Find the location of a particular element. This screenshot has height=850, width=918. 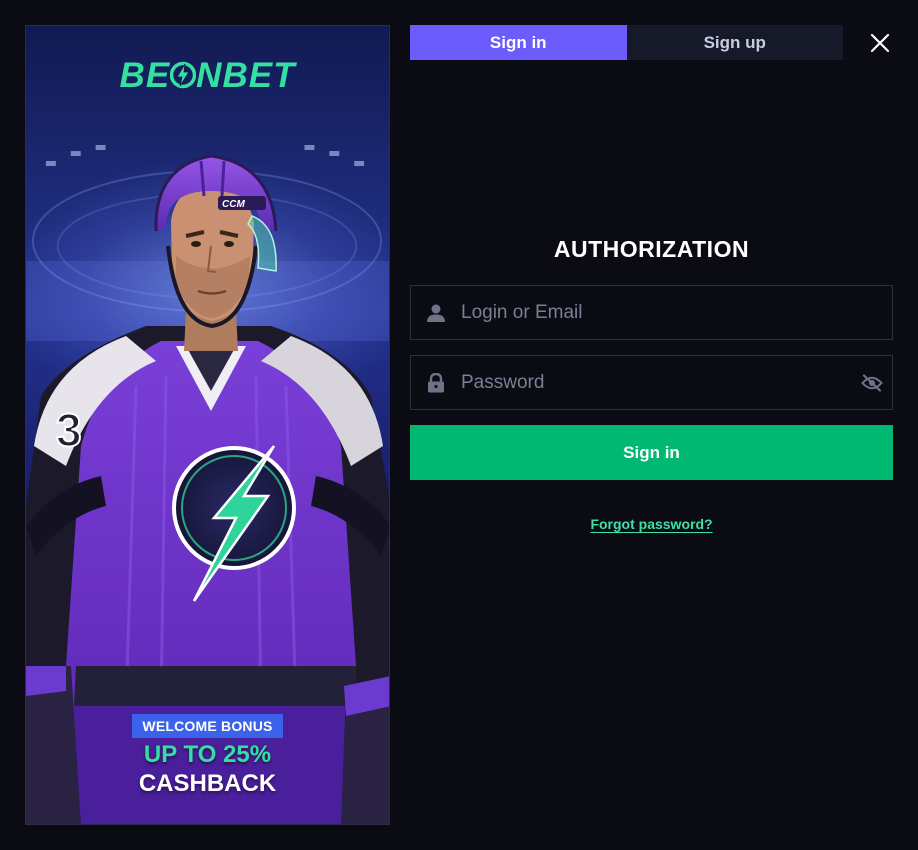

auth-tabs: Sign in Sign up is located at coordinates (626, 42).